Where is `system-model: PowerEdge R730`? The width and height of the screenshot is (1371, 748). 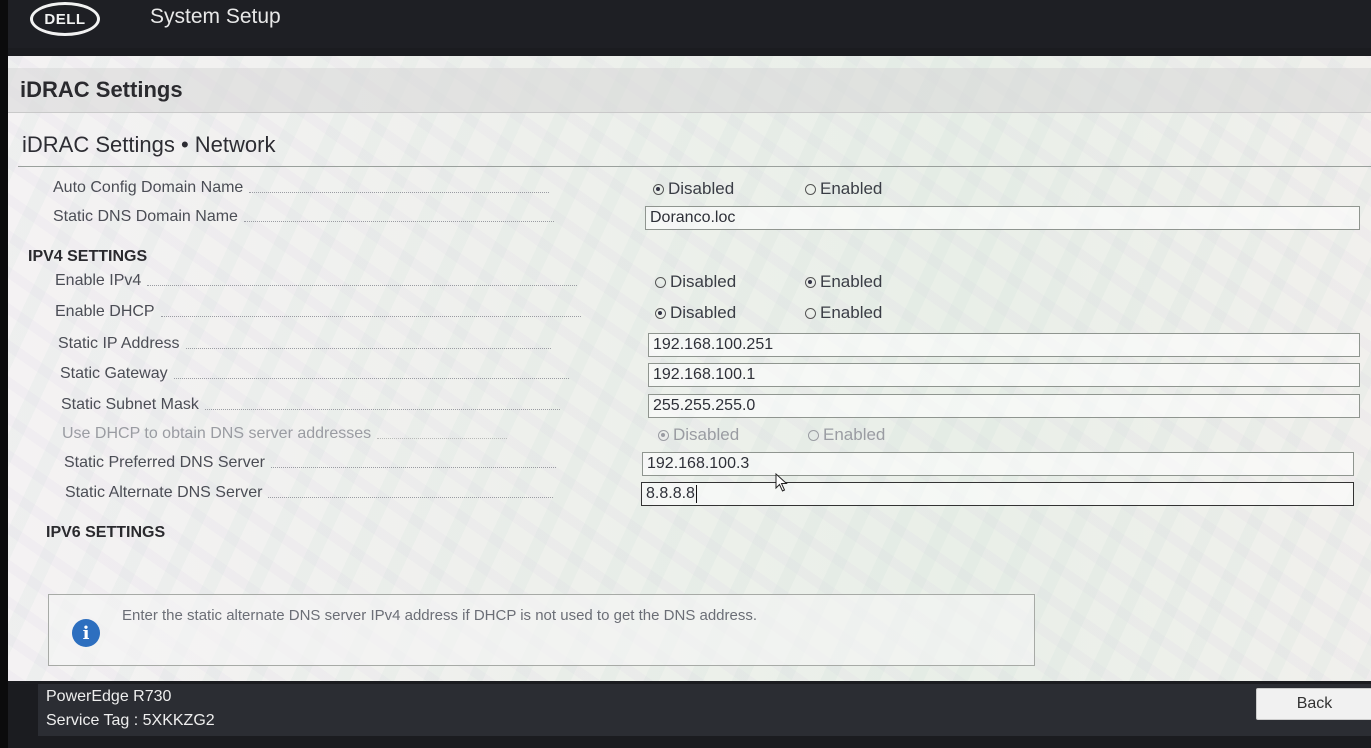 system-model: PowerEdge R730 is located at coordinates (109, 696).